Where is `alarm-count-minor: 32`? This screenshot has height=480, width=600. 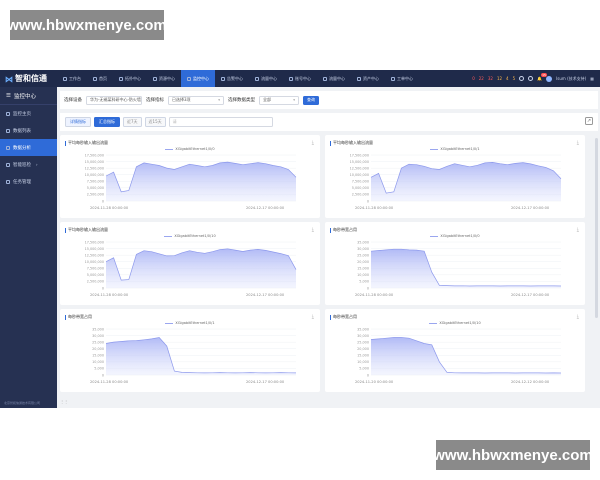 alarm-count-minor: 32 is located at coordinates (490, 78).